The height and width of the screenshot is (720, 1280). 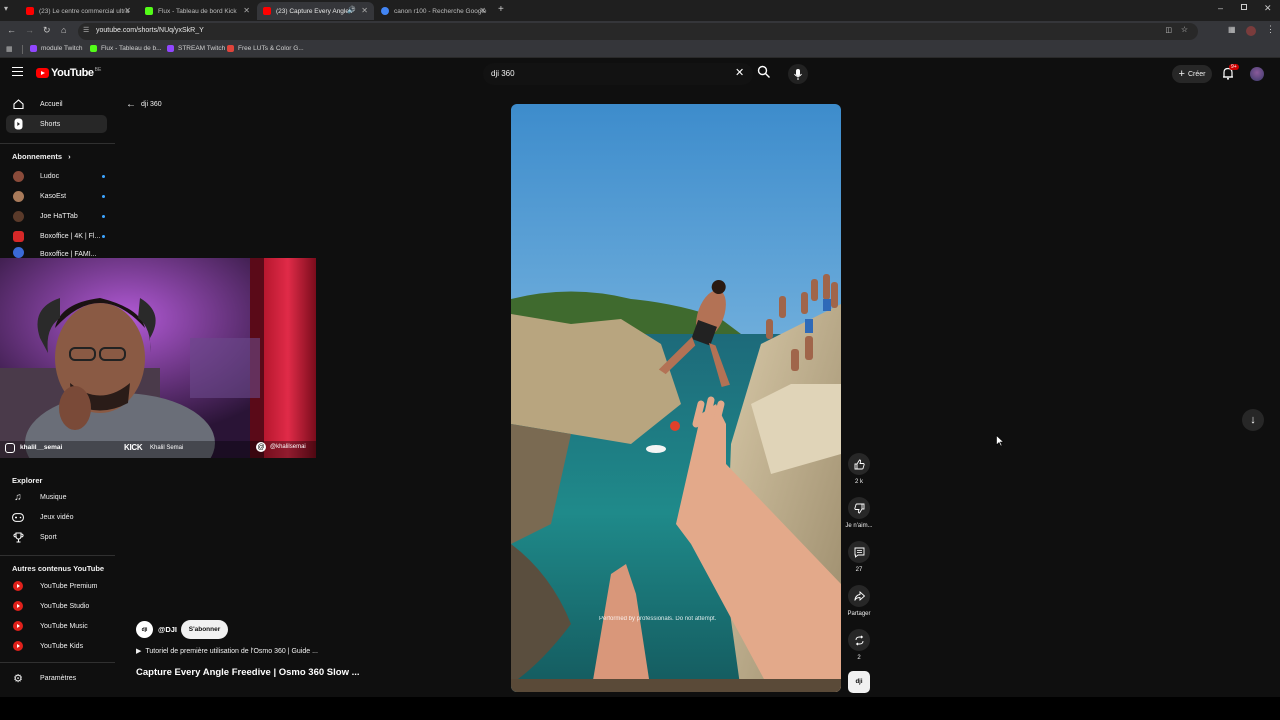 What do you see at coordinates (196, 48) in the screenshot?
I see `bookmark-stream-twitch: STREAM Twitch` at bounding box center [196, 48].